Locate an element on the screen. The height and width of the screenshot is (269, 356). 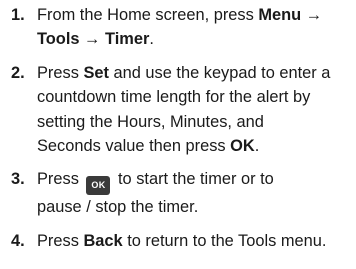
step-line: Press OK to start the timer or to is located at coordinates (196, 181).